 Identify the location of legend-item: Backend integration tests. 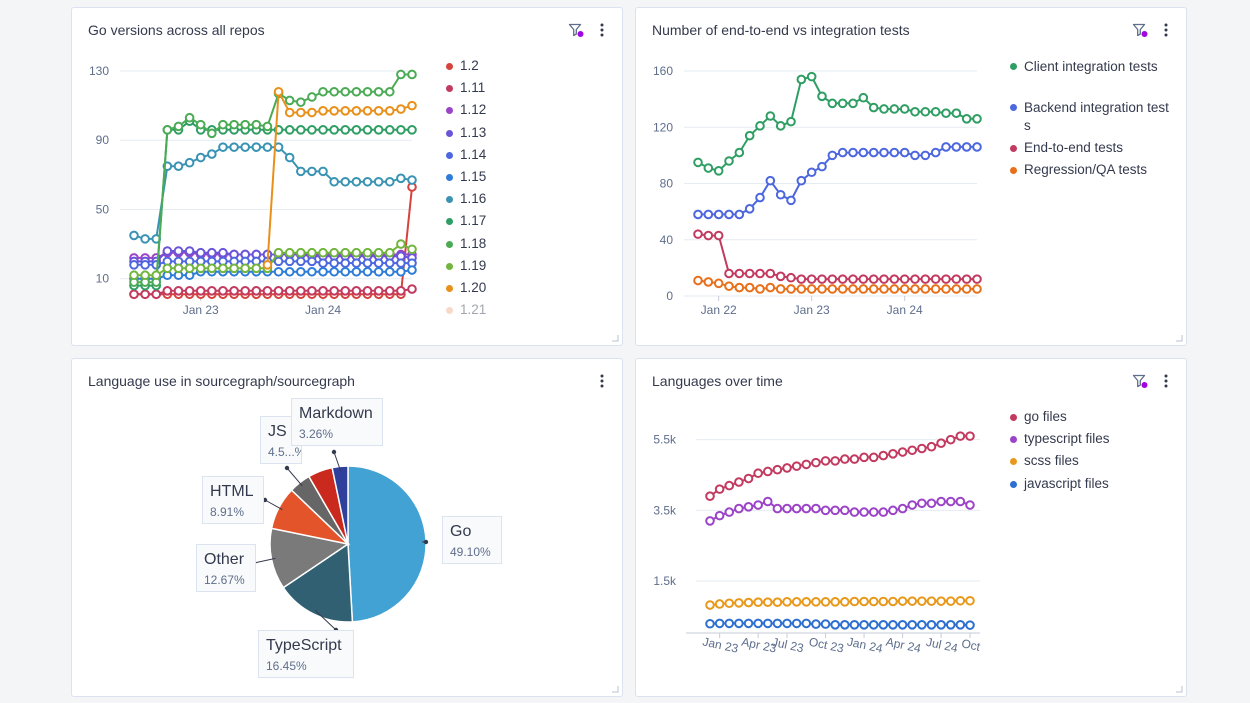
(1090, 119).